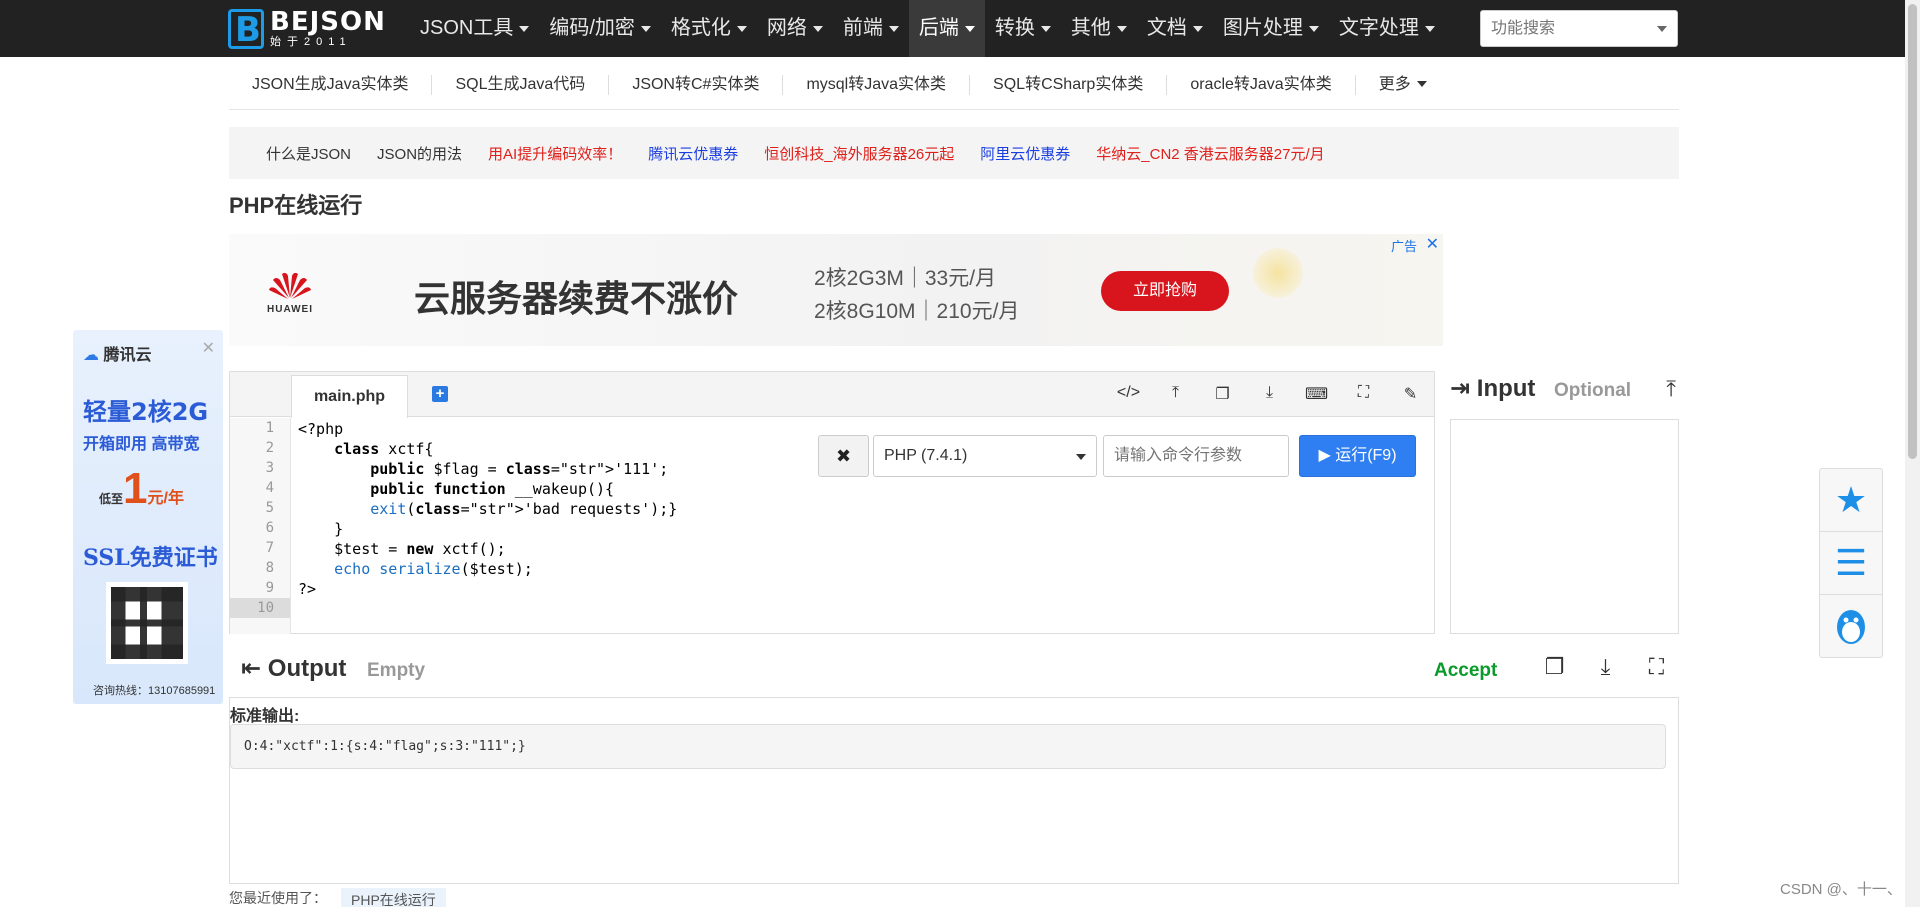  What do you see at coordinates (349, 396) in the screenshot?
I see `tab-main-php: main.php` at bounding box center [349, 396].